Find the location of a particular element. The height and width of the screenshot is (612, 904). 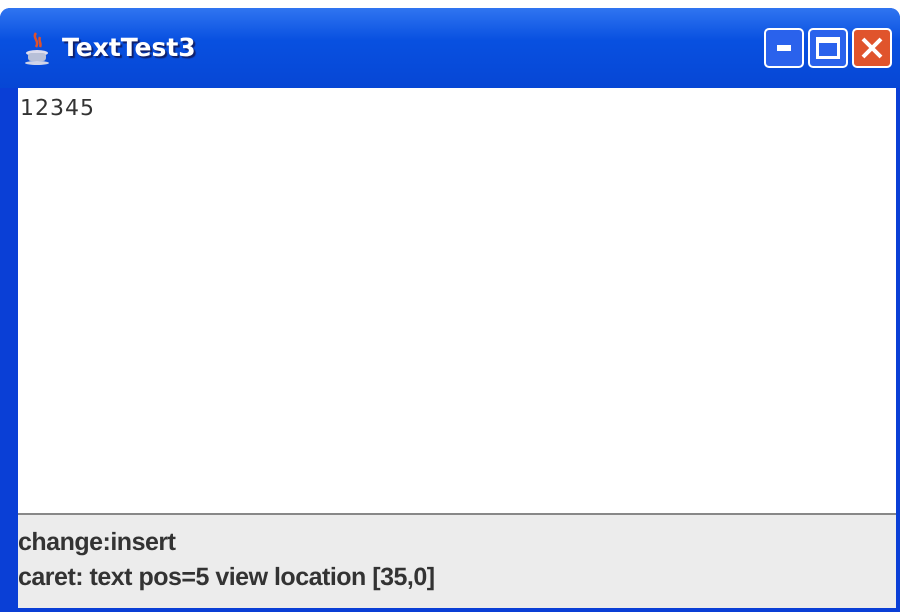

close-button is located at coordinates (872, 48).